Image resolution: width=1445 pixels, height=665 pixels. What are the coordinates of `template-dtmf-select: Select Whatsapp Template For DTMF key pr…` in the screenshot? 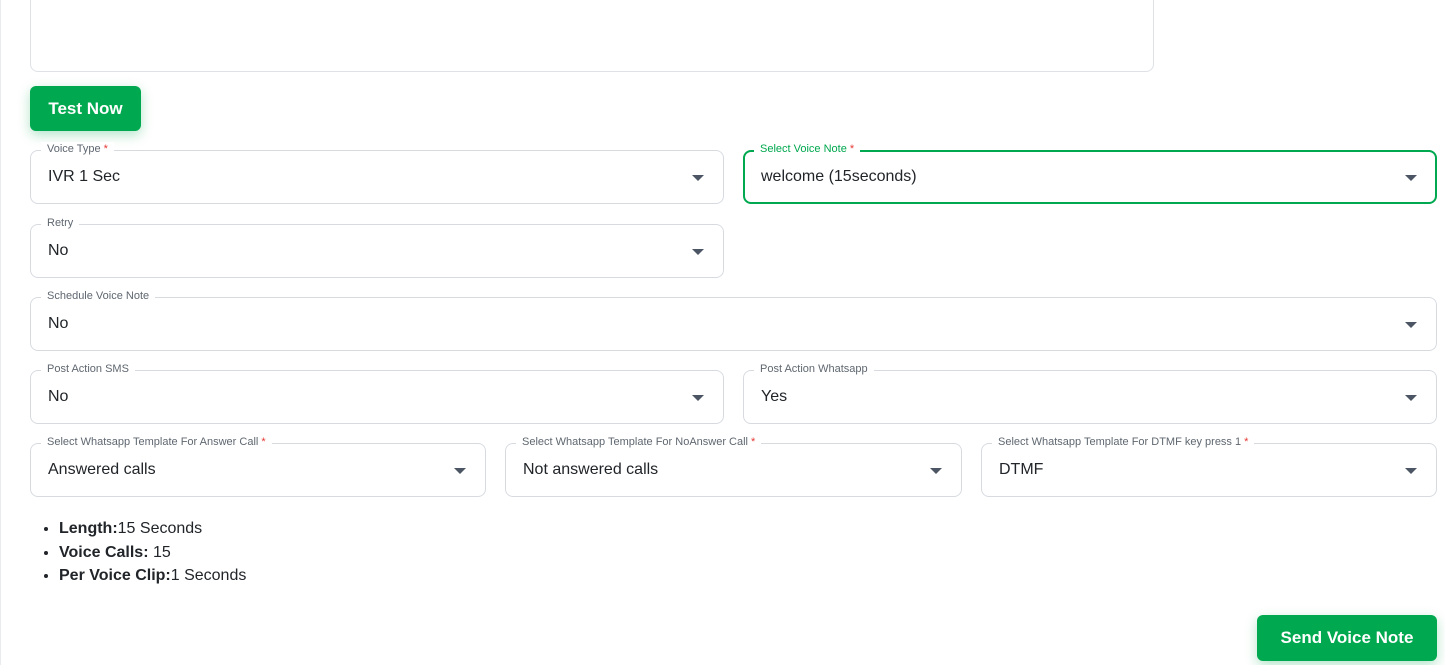 It's located at (1209, 466).